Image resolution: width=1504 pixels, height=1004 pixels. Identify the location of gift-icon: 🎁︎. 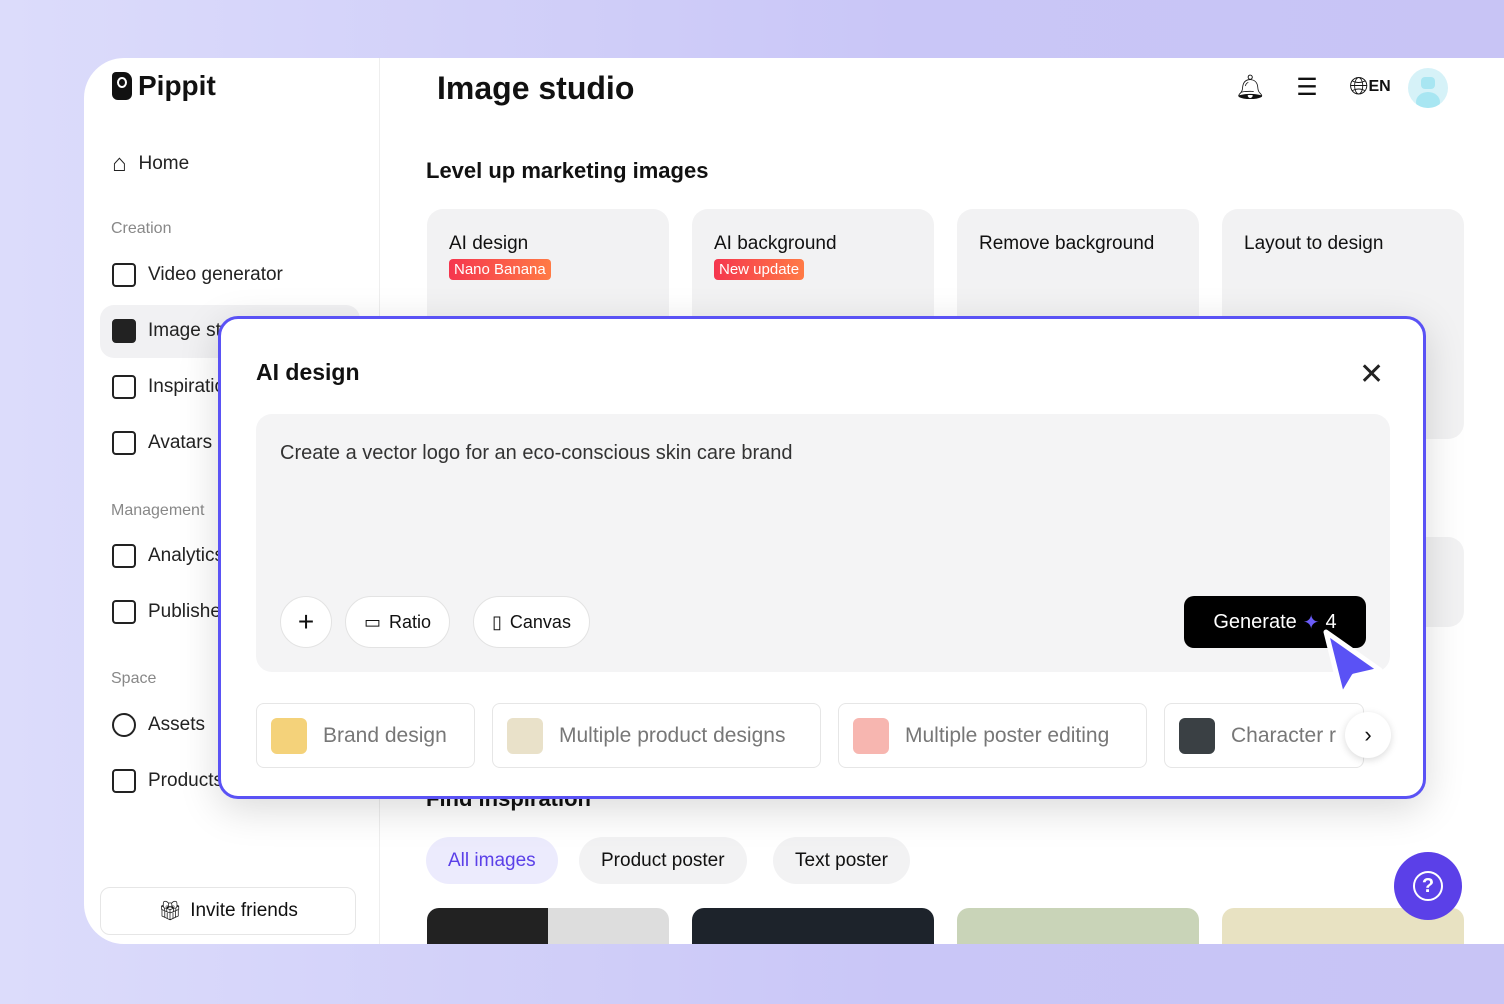
(170, 911).